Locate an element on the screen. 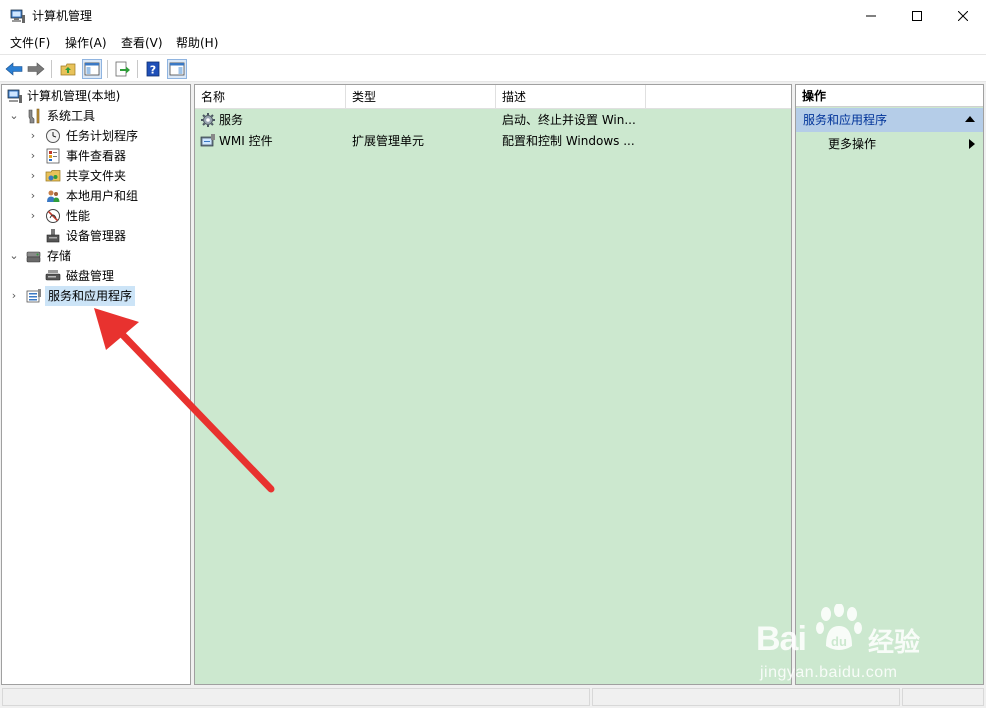 This screenshot has height=708, width=986. disk-management-icon is located at coordinates (53, 275).